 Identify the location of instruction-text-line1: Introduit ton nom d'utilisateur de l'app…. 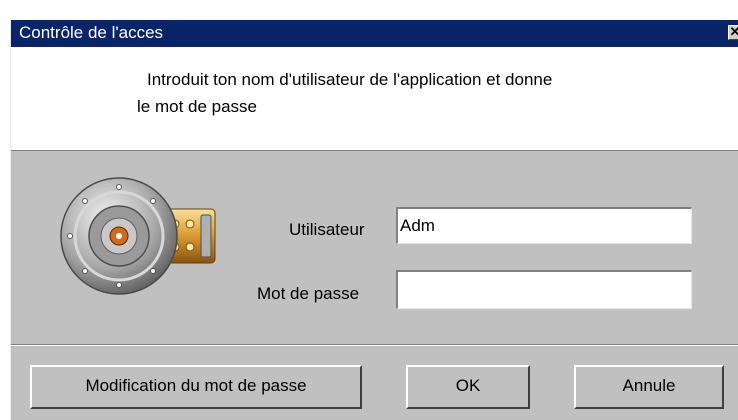
(350, 79).